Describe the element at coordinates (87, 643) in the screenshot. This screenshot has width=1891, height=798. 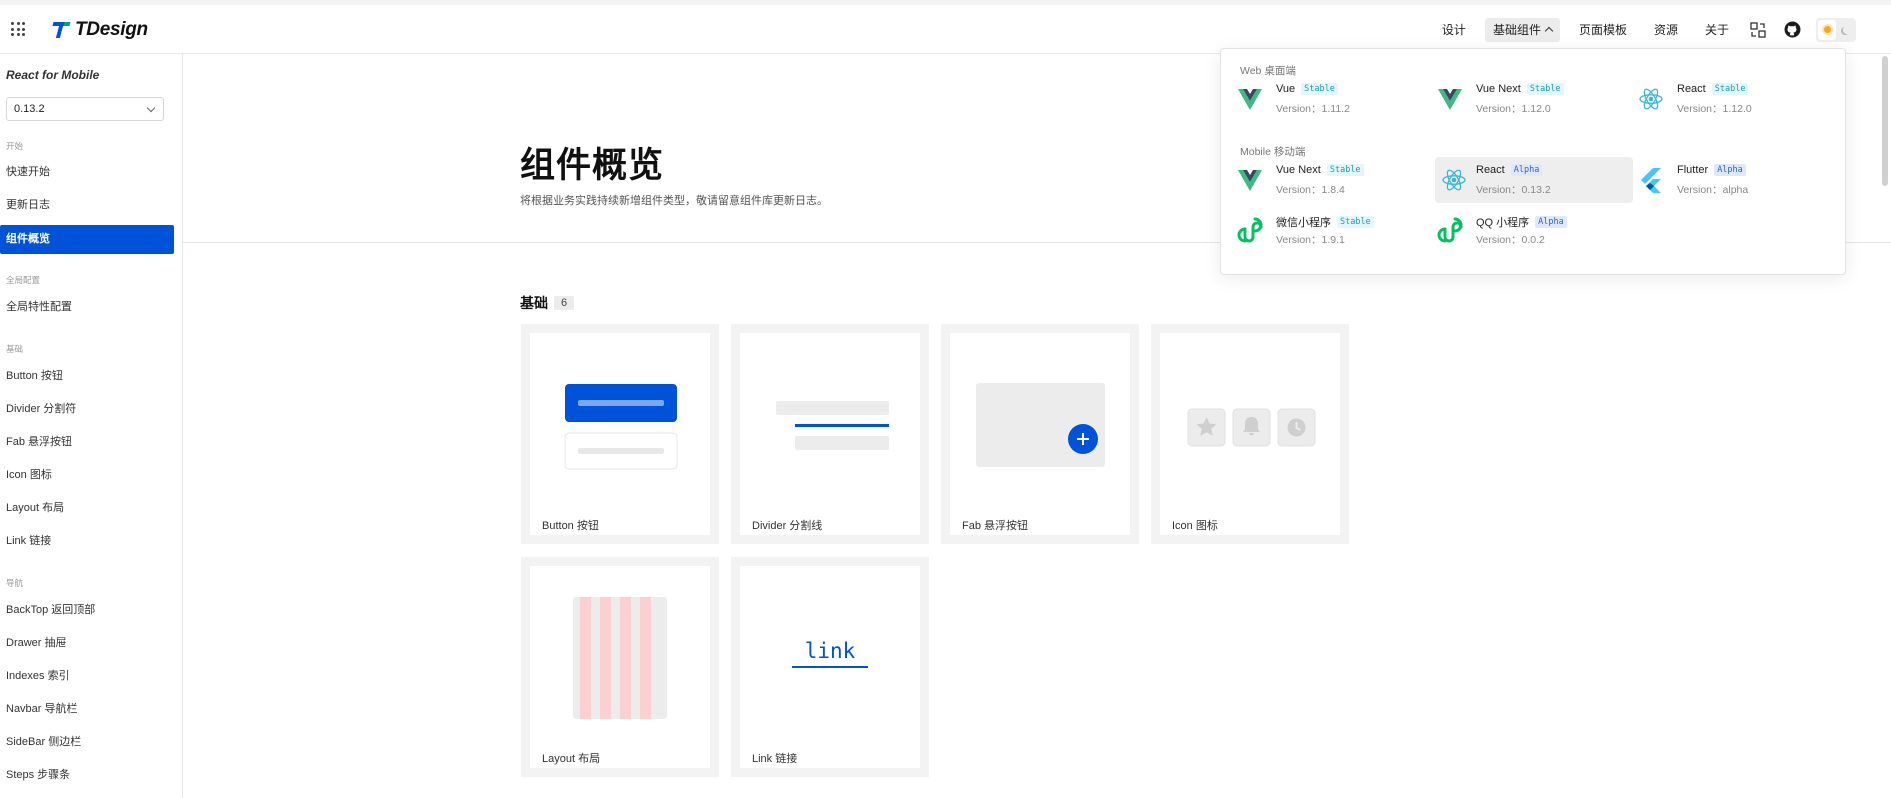
I see `sidebar-item-drawer: Drawer 抽屉` at that location.